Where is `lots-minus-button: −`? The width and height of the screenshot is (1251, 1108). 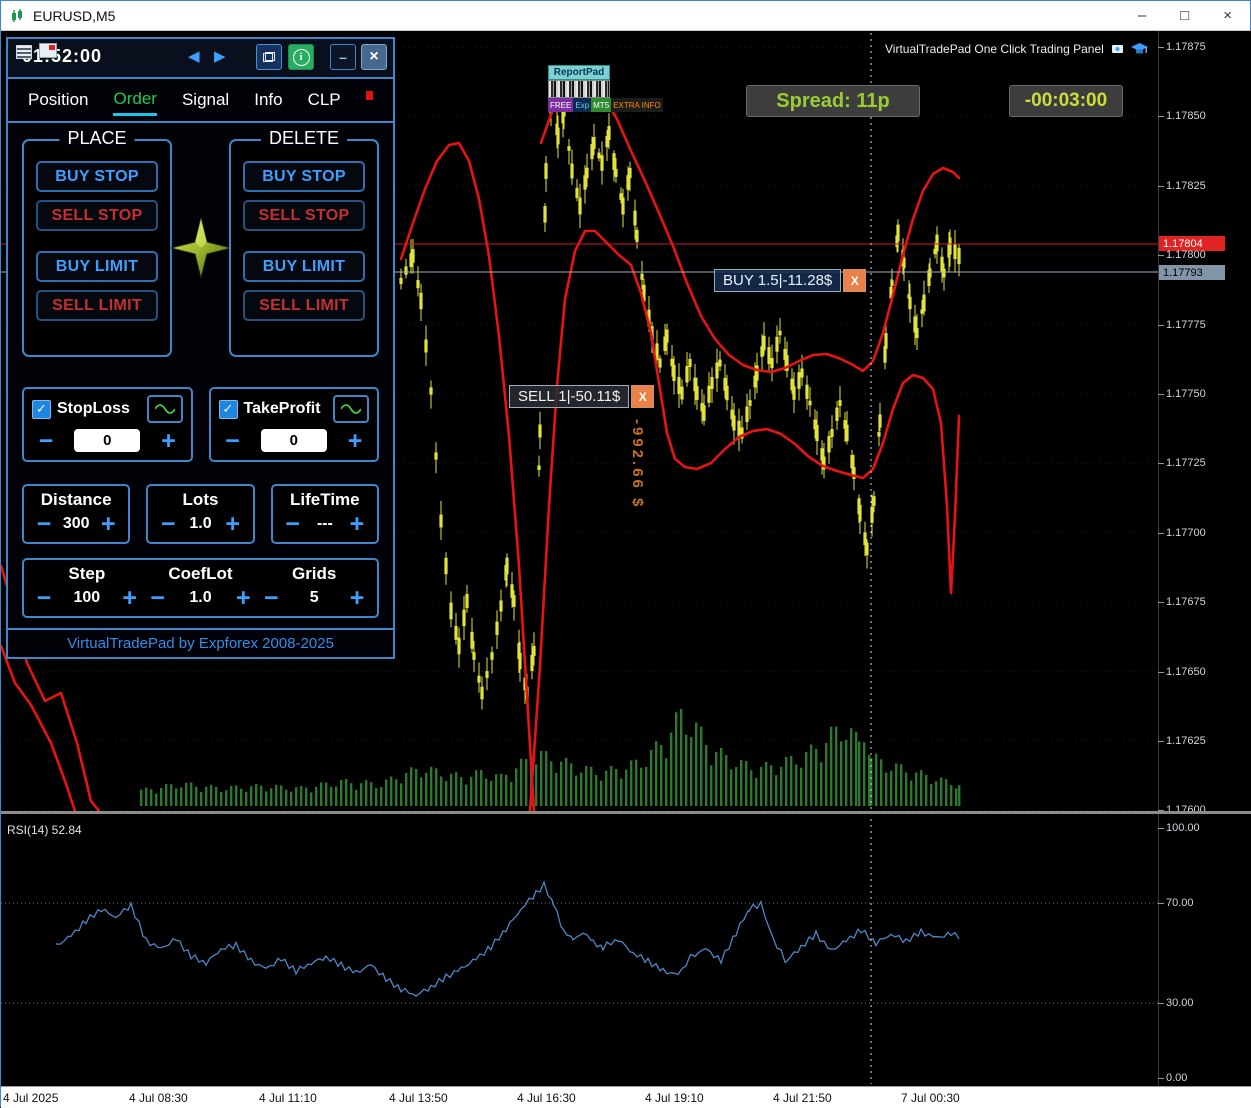 lots-minus-button: − is located at coordinates (168, 524).